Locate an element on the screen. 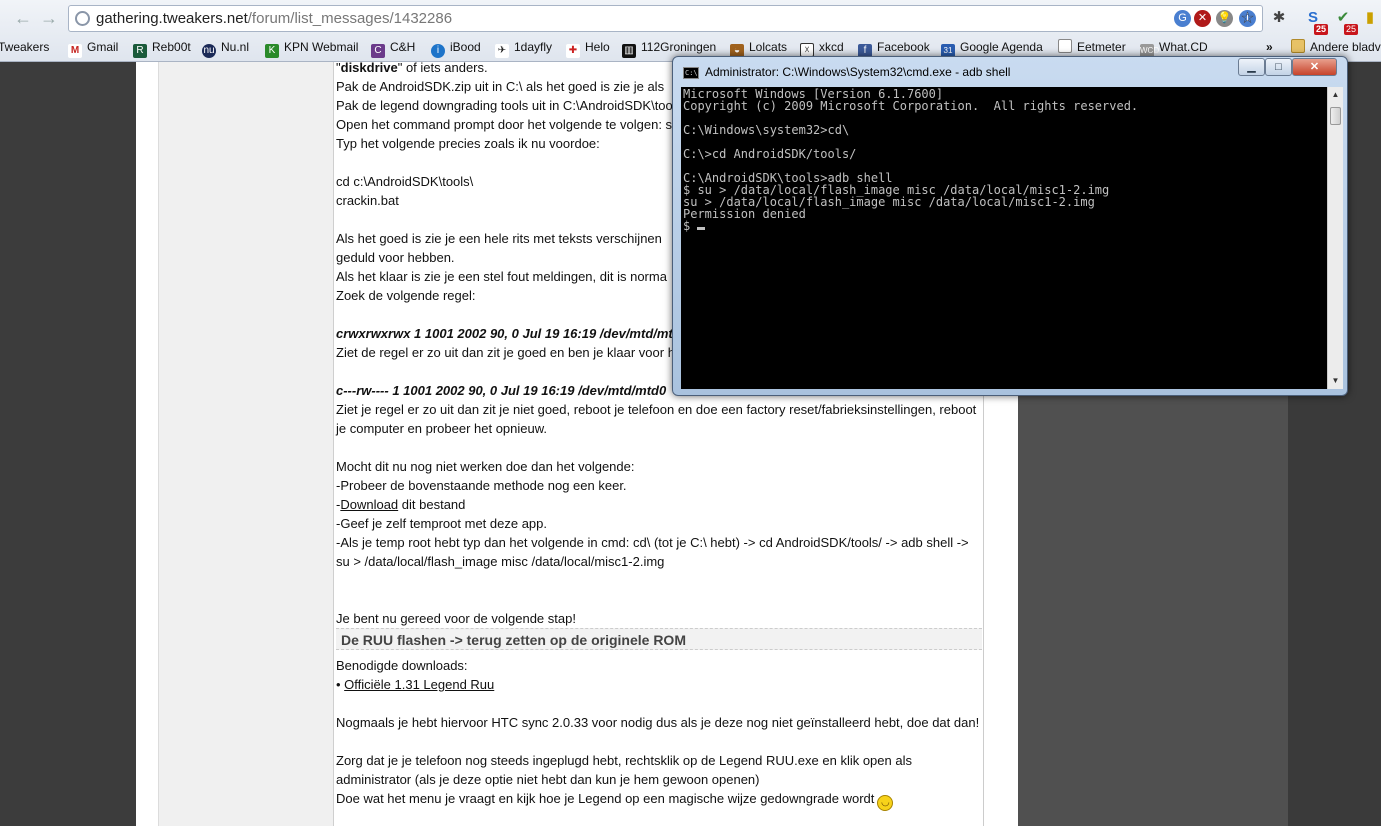 Image resolution: width=1381 pixels, height=826 pixels. bookmark-tweakers: Tweakers is located at coordinates (24, 47).